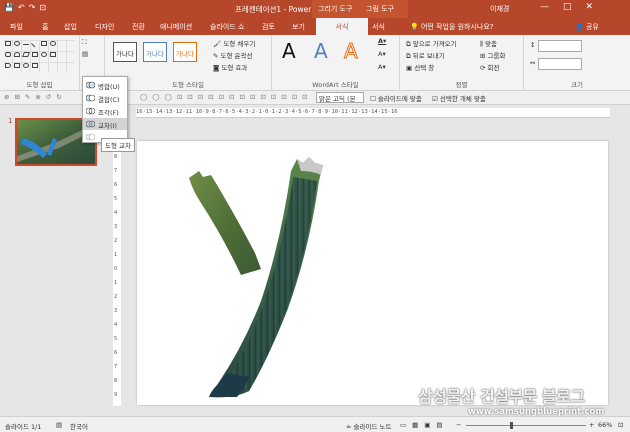 This screenshot has height=432, width=630. What do you see at coordinates (436, 99) in the screenshot?
I see `checkbox-checked-icon: ☑` at bounding box center [436, 99].